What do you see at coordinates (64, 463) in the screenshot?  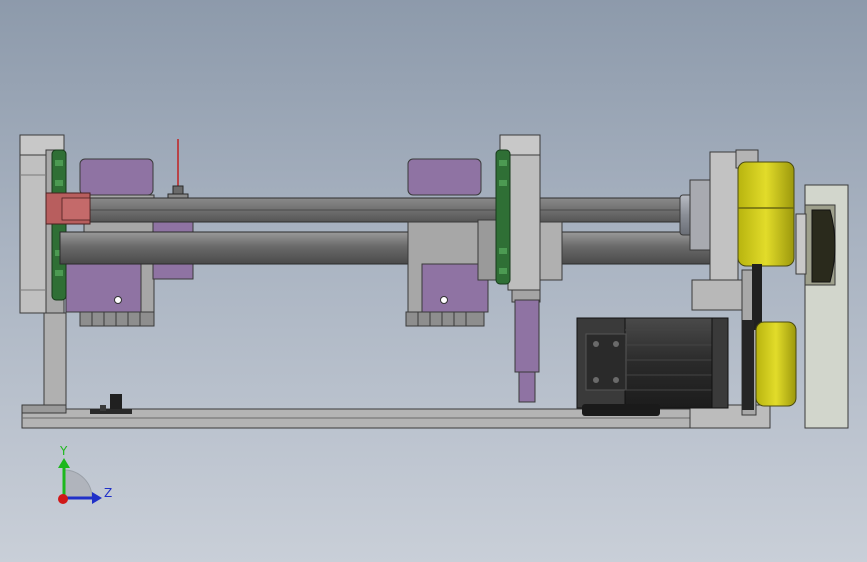 I see `triad-y-arrowhead` at bounding box center [64, 463].